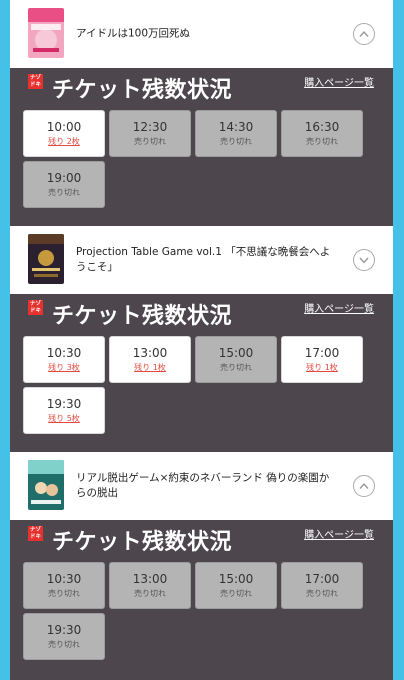  What do you see at coordinates (64, 127) in the screenshot?
I see `slot-time: 10:00` at bounding box center [64, 127].